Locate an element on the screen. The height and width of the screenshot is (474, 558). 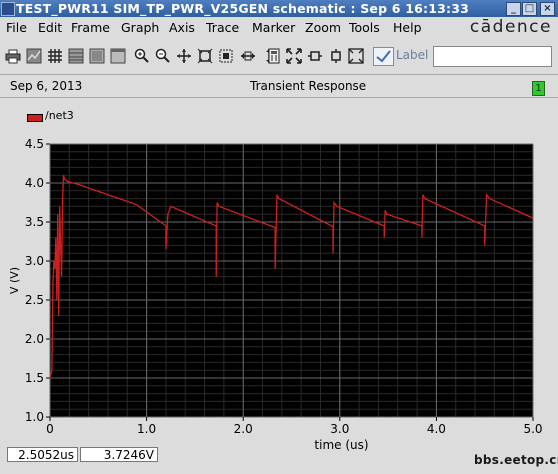
y-tick-label: 2.0 is located at coordinates (34, 339).